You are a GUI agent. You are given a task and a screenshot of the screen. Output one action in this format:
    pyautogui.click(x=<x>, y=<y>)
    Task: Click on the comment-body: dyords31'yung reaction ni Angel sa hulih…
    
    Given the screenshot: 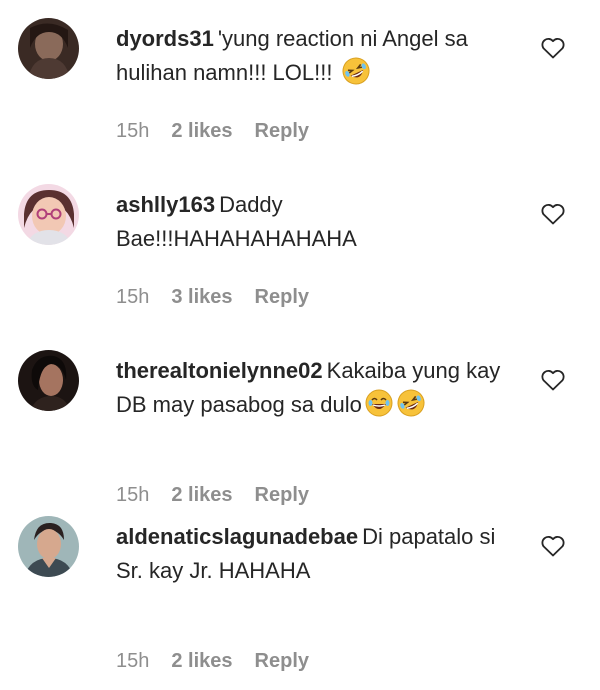 What is the action you would take?
    pyautogui.click(x=316, y=56)
    